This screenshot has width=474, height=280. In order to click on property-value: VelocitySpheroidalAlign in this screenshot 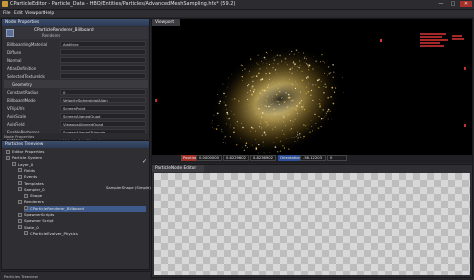, I will do `click(103, 100)`.